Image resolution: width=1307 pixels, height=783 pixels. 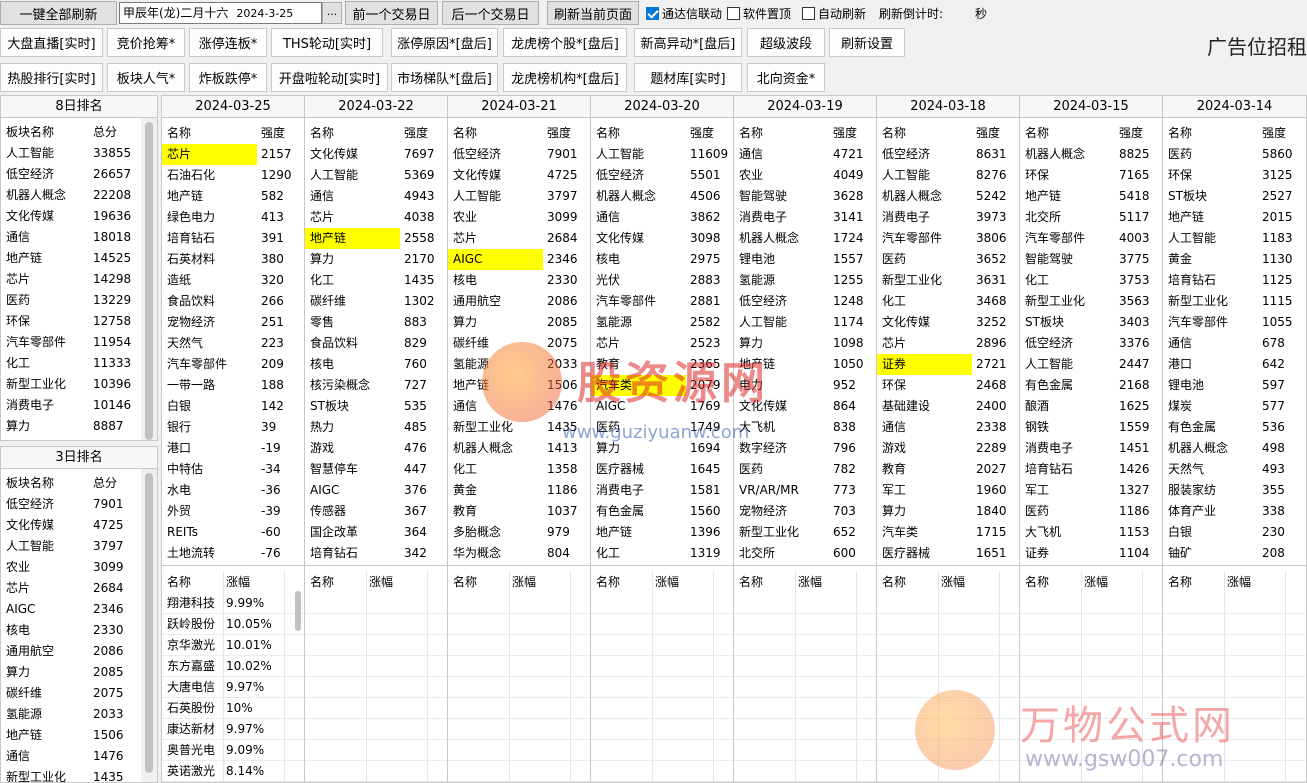 I want to click on nav-button: 大盘直播[实时], so click(x=51, y=42).